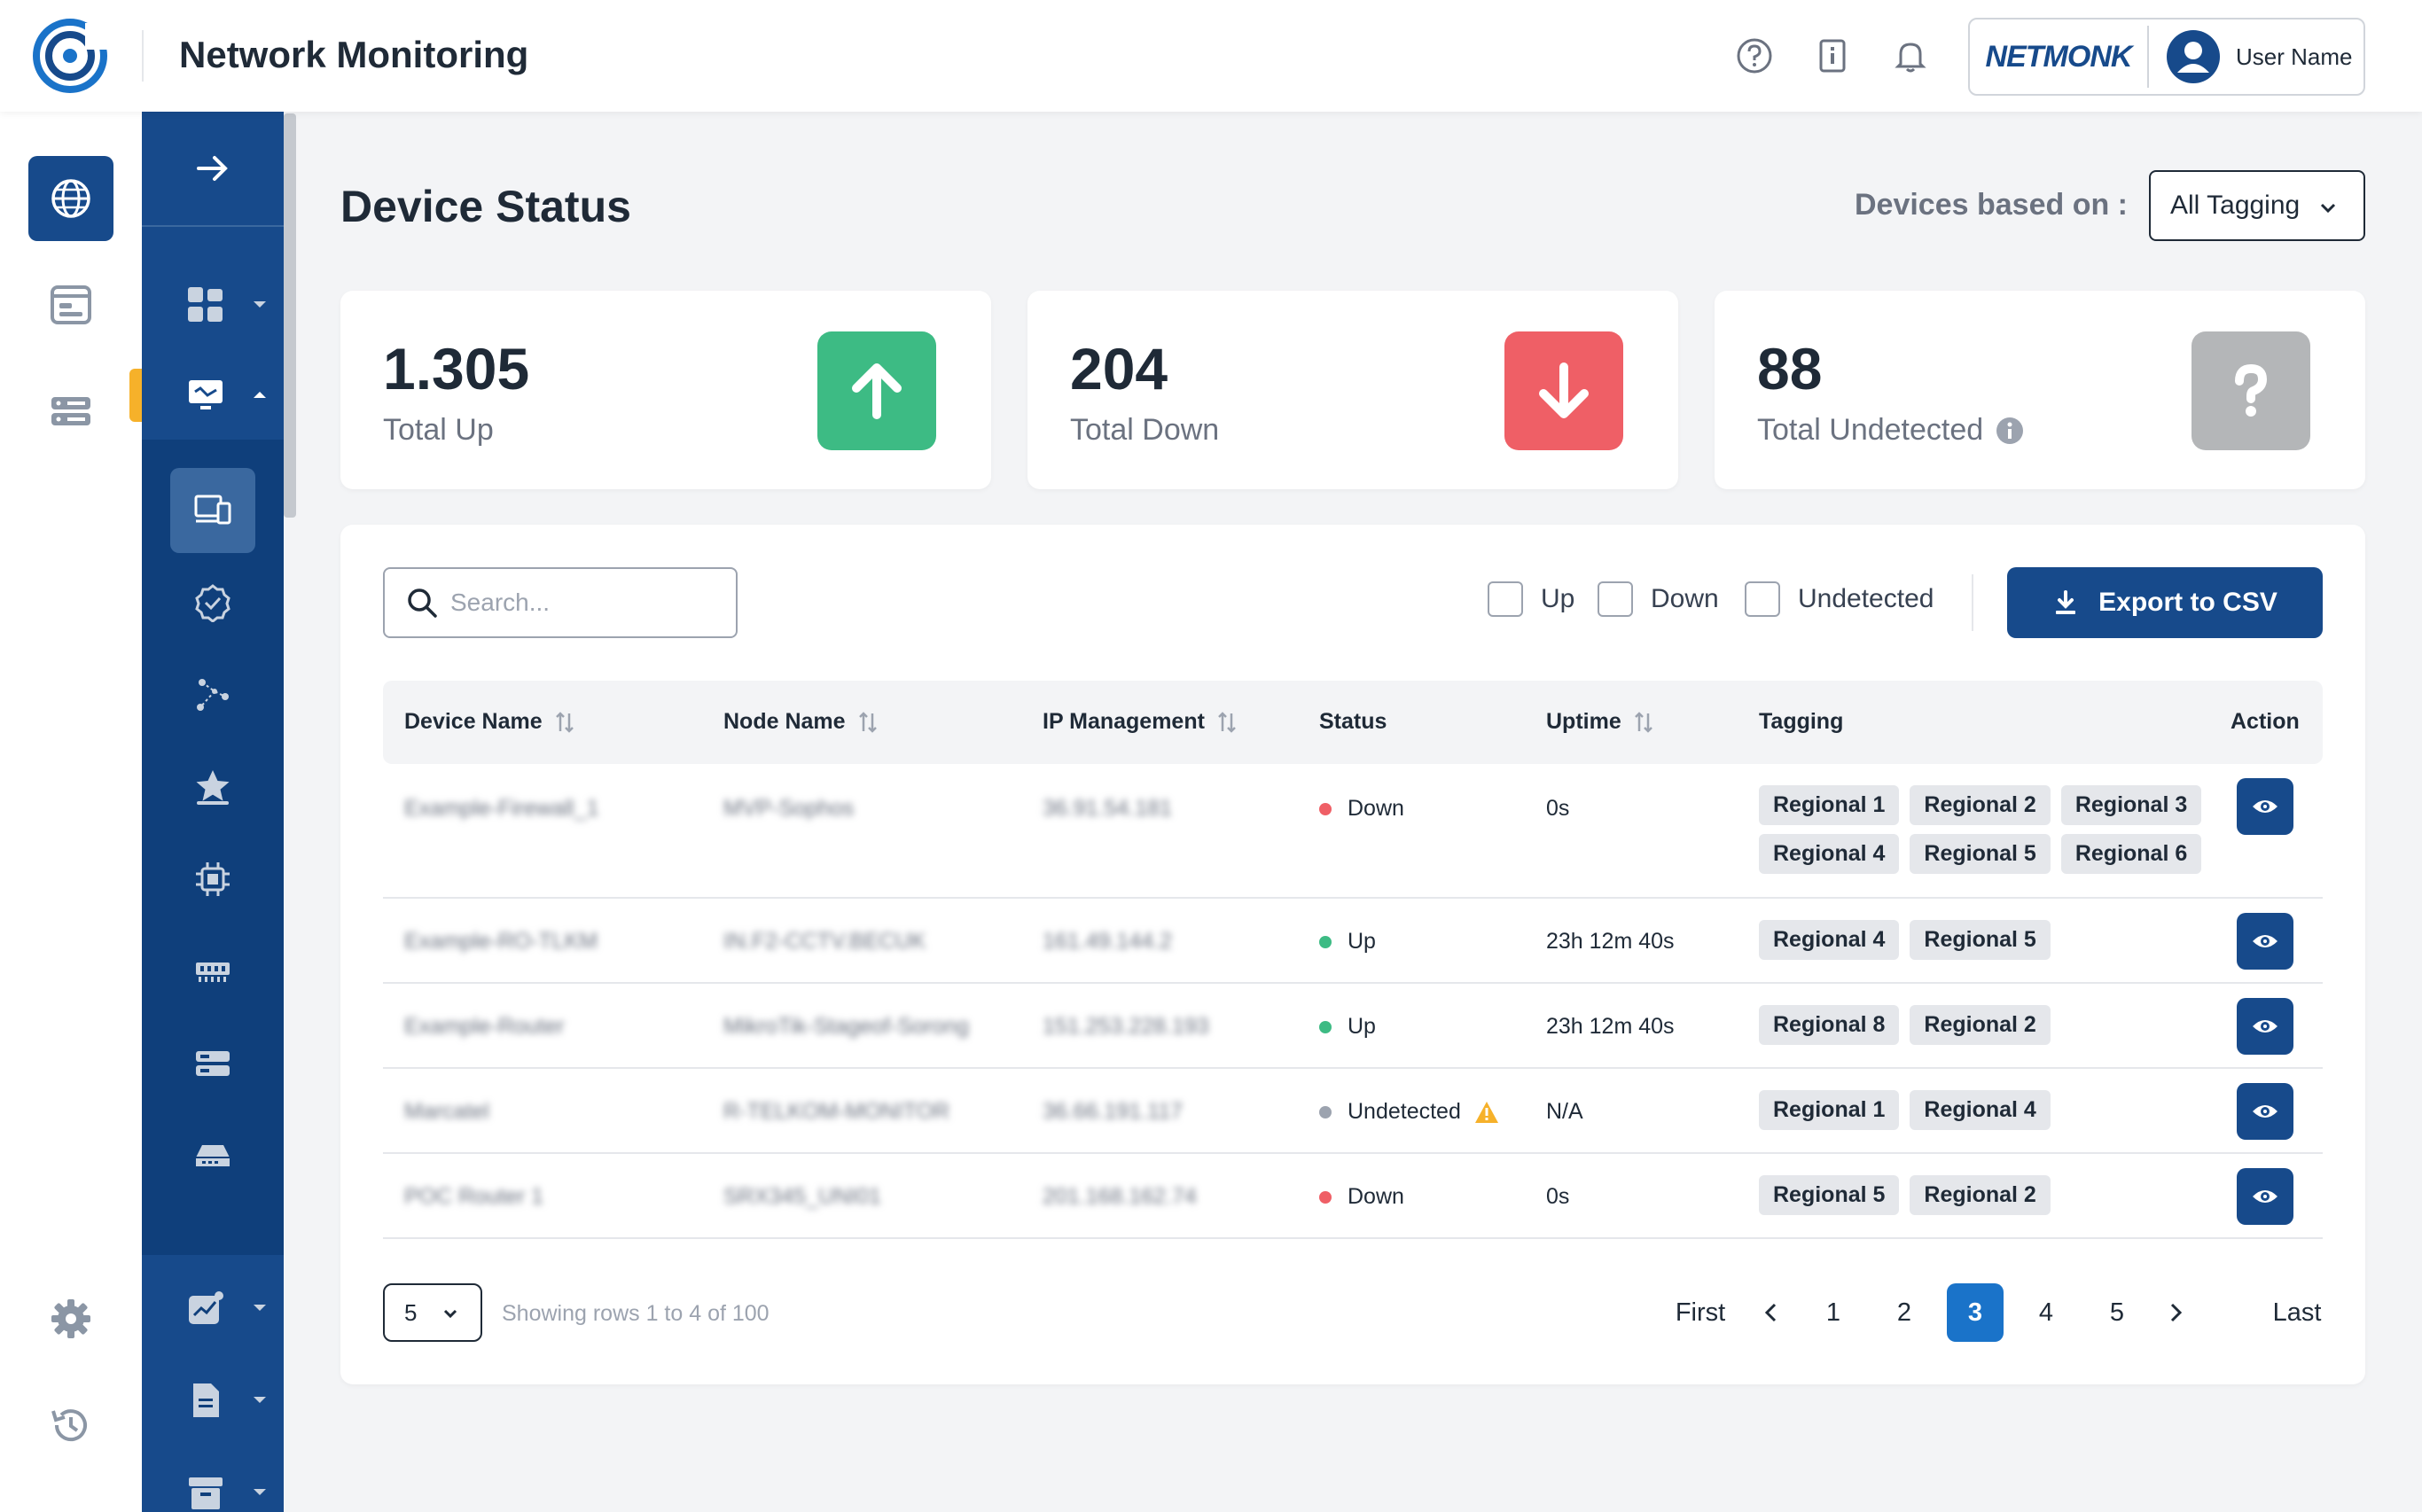 Image resolution: width=2422 pixels, height=1512 pixels. Describe the element at coordinates (1972, 602) in the screenshot. I see `toolbar-divider` at that location.